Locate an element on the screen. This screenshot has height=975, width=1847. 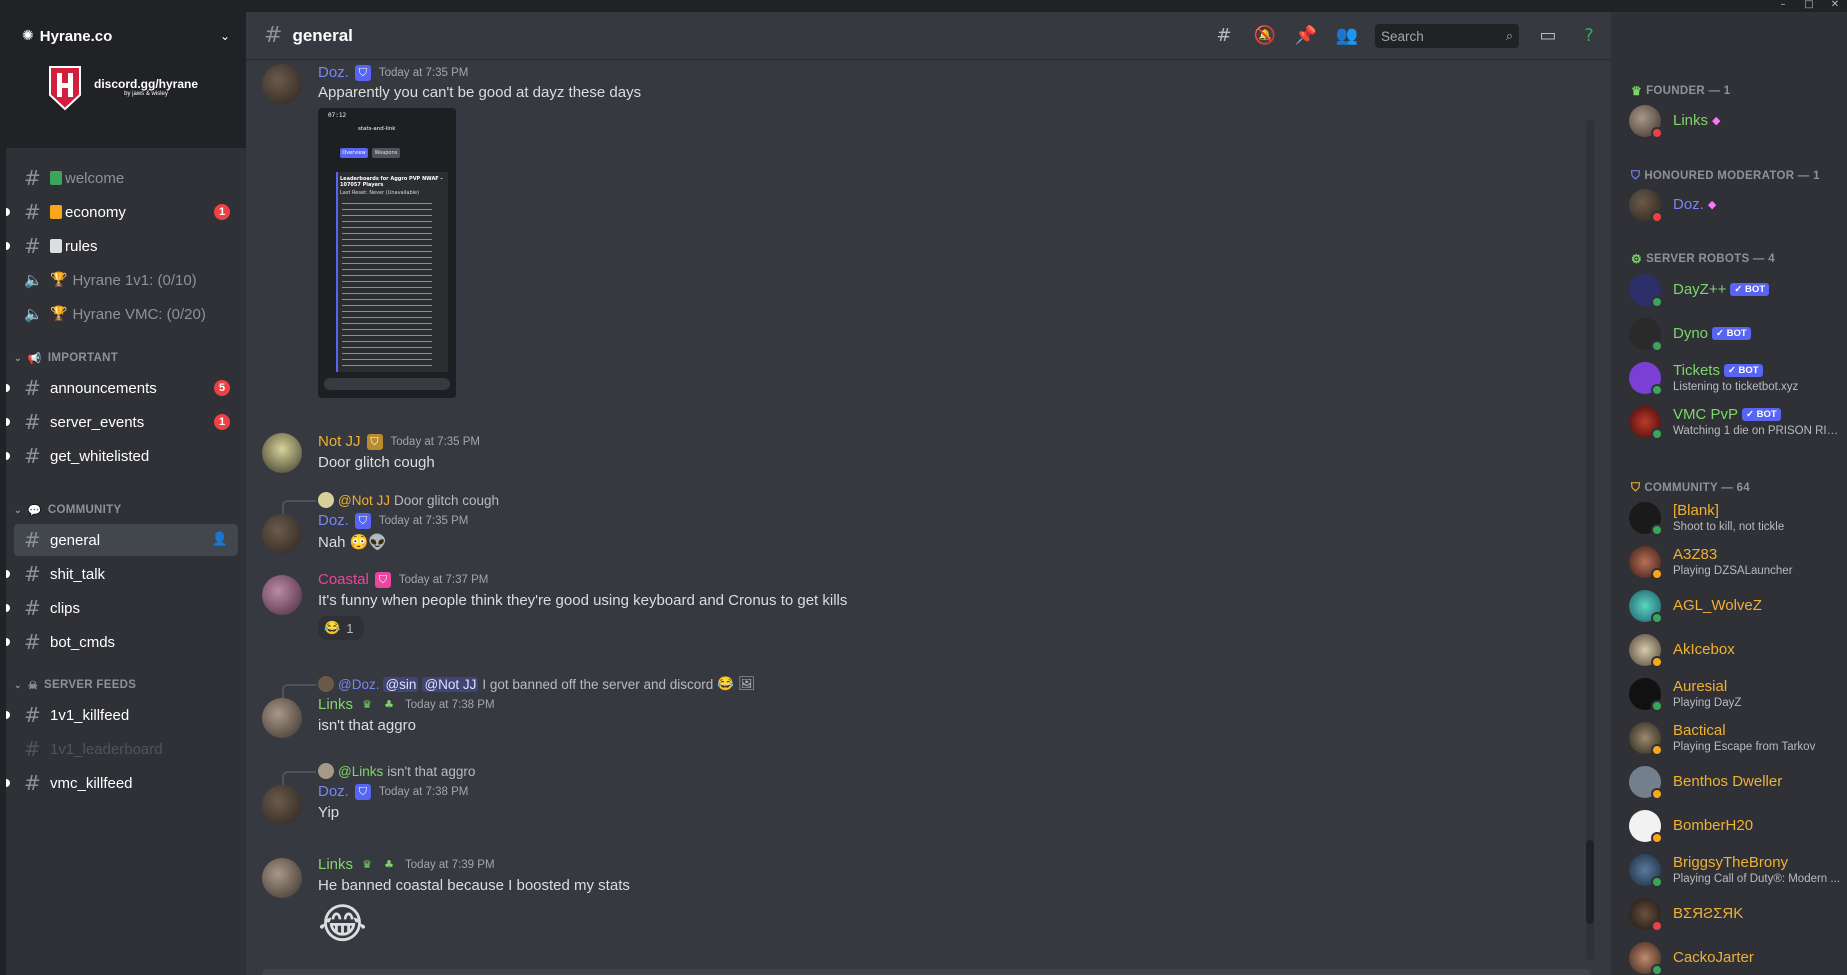
mention-badge: 1 is located at coordinates (222, 212).